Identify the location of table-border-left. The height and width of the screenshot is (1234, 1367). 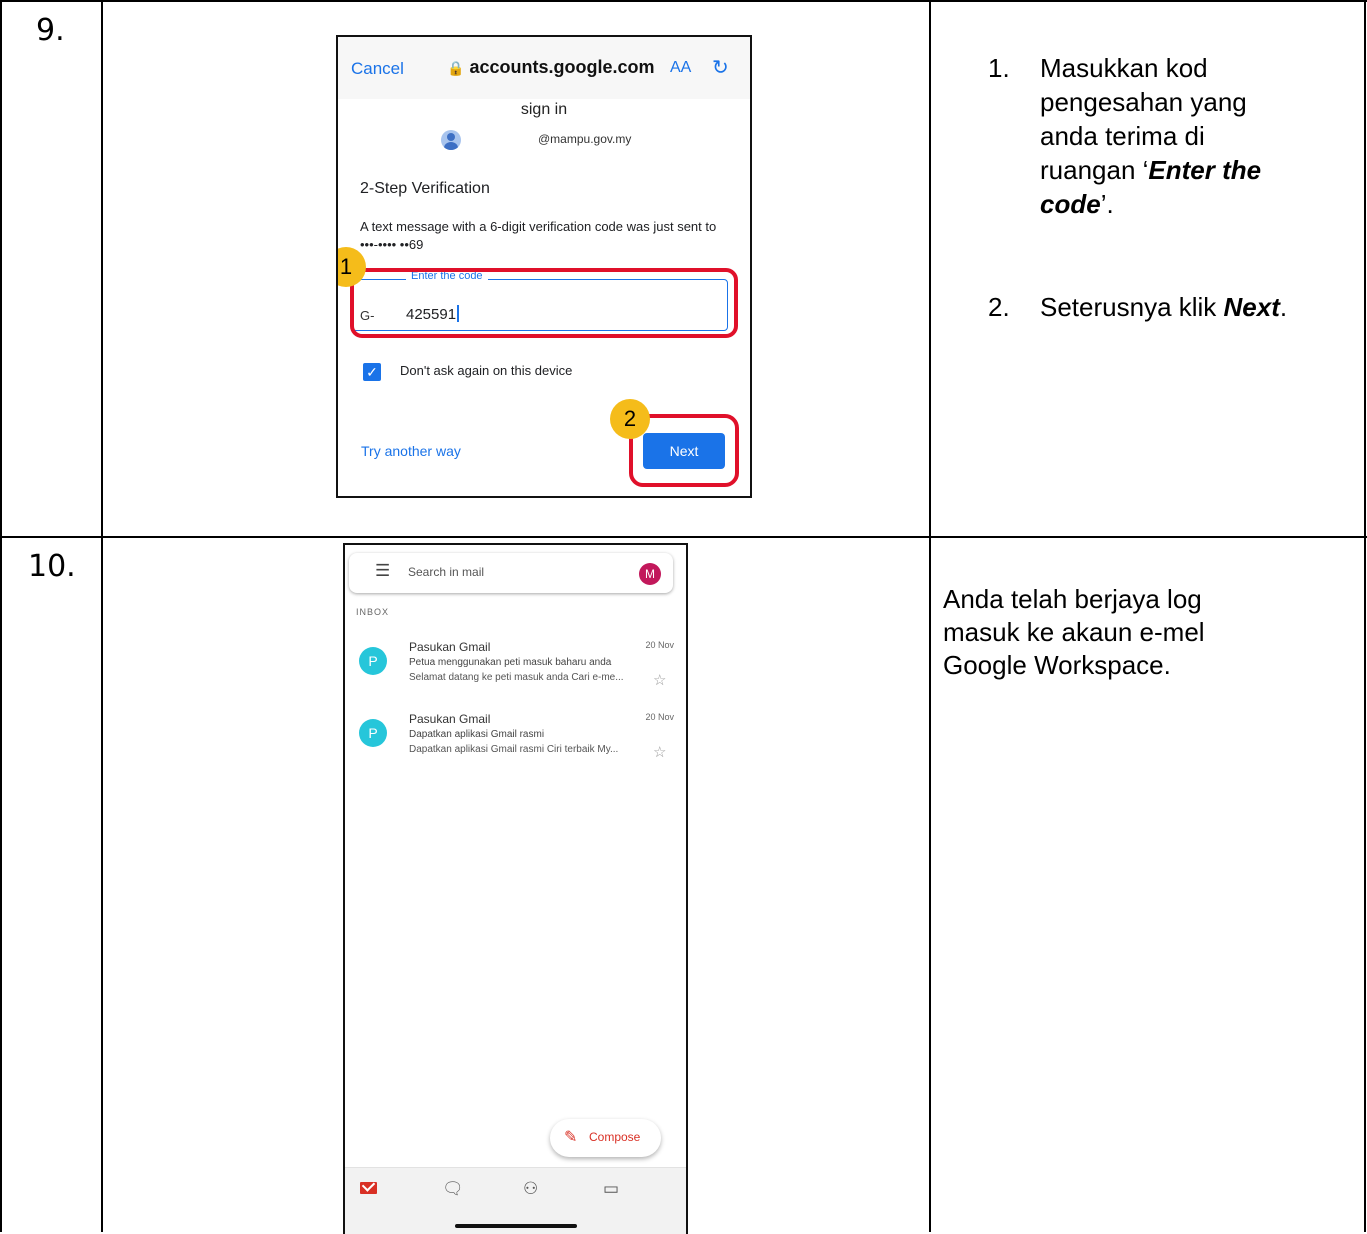
(1, 616).